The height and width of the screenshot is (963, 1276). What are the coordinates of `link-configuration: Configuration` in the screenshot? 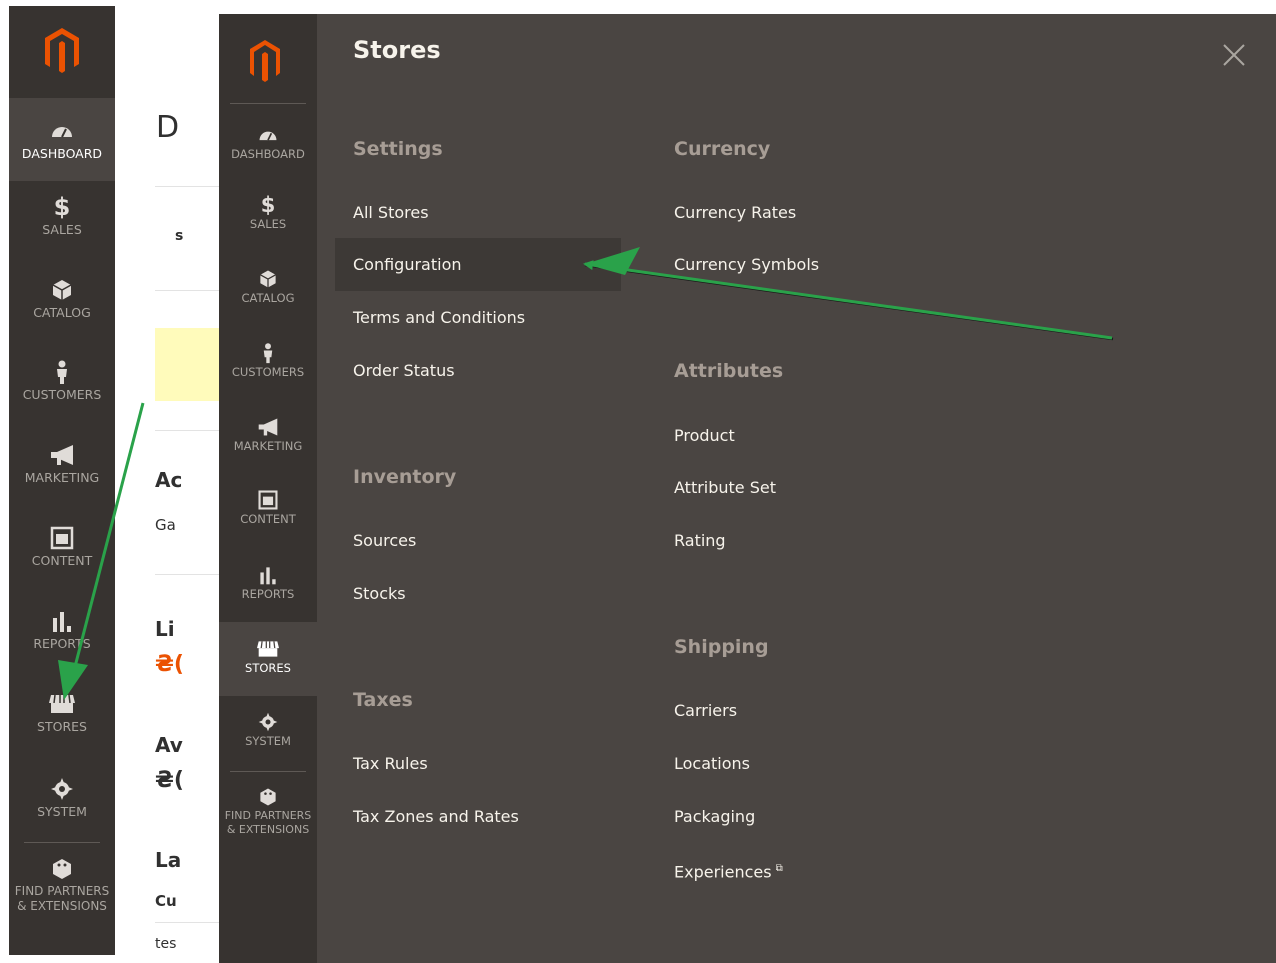 It's located at (478, 264).